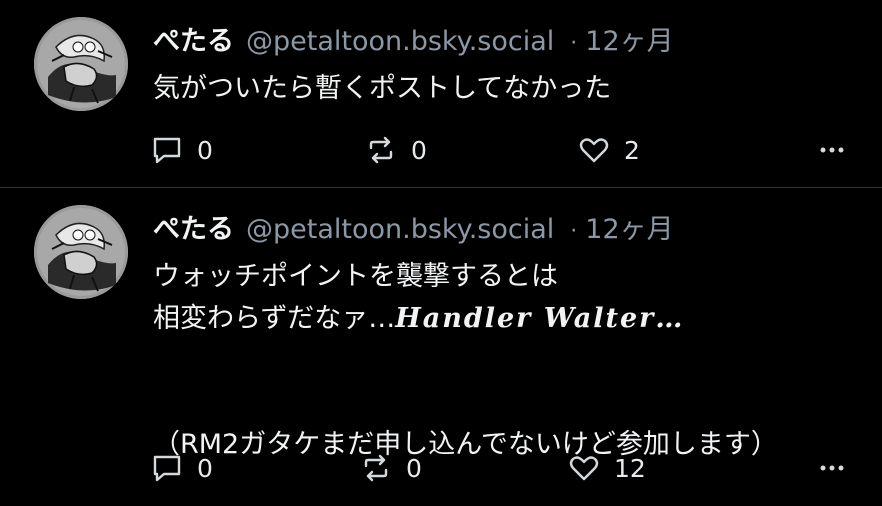 The image size is (882, 506). Describe the element at coordinates (630, 468) in the screenshot. I see `like-count: 12` at that location.